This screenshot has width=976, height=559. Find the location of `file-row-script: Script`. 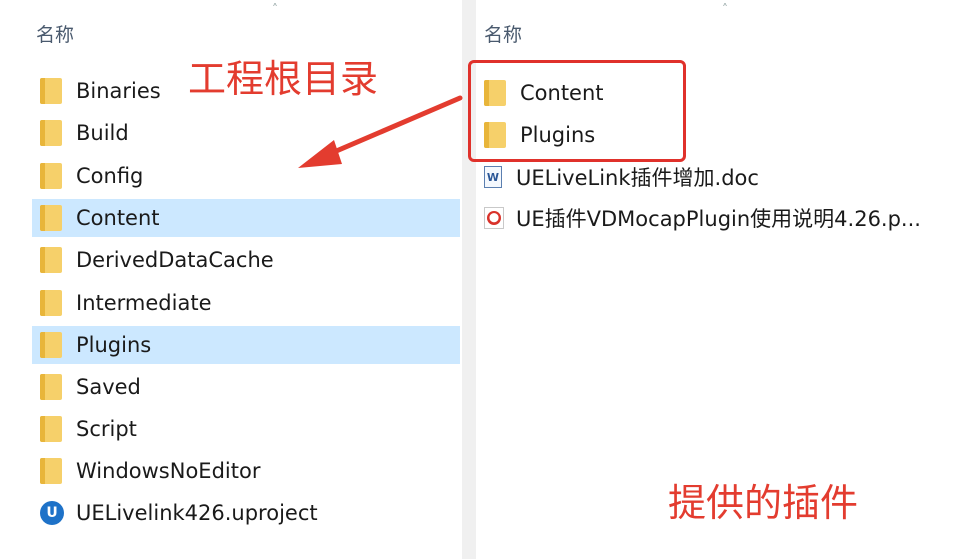

file-row-script: Script is located at coordinates (246, 429).